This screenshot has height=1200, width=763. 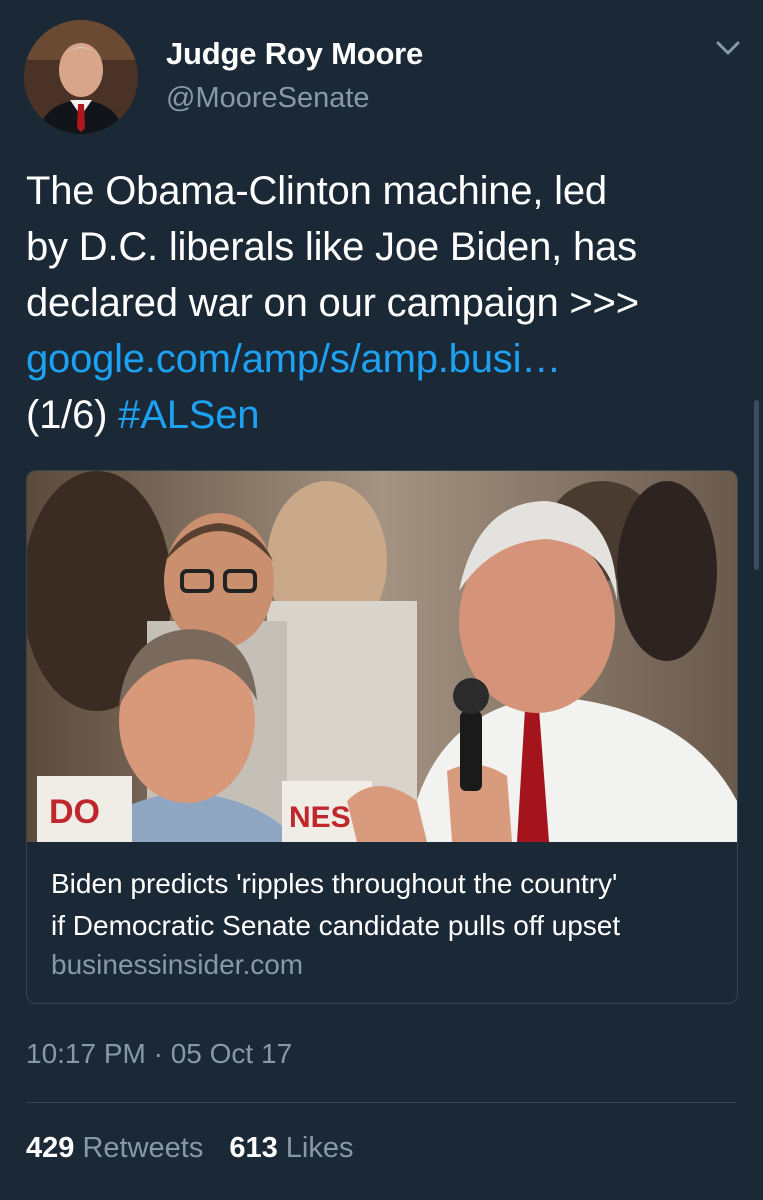 I want to click on tweet-timestamp: 10:17 PM · 05 Oct 17, so click(x=159, y=1054).